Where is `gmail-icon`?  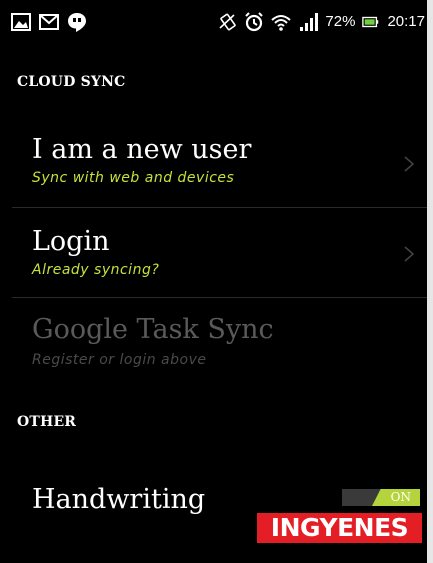 gmail-icon is located at coordinates (49, 22).